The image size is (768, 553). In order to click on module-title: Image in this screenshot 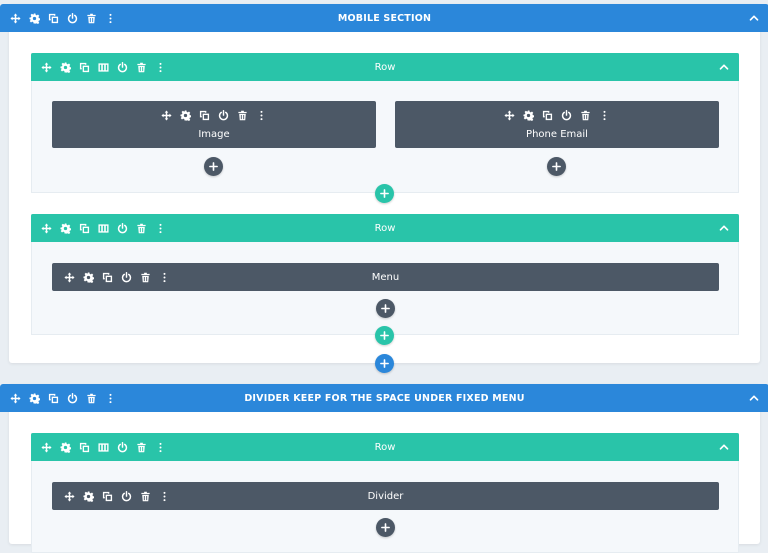, I will do `click(214, 134)`.